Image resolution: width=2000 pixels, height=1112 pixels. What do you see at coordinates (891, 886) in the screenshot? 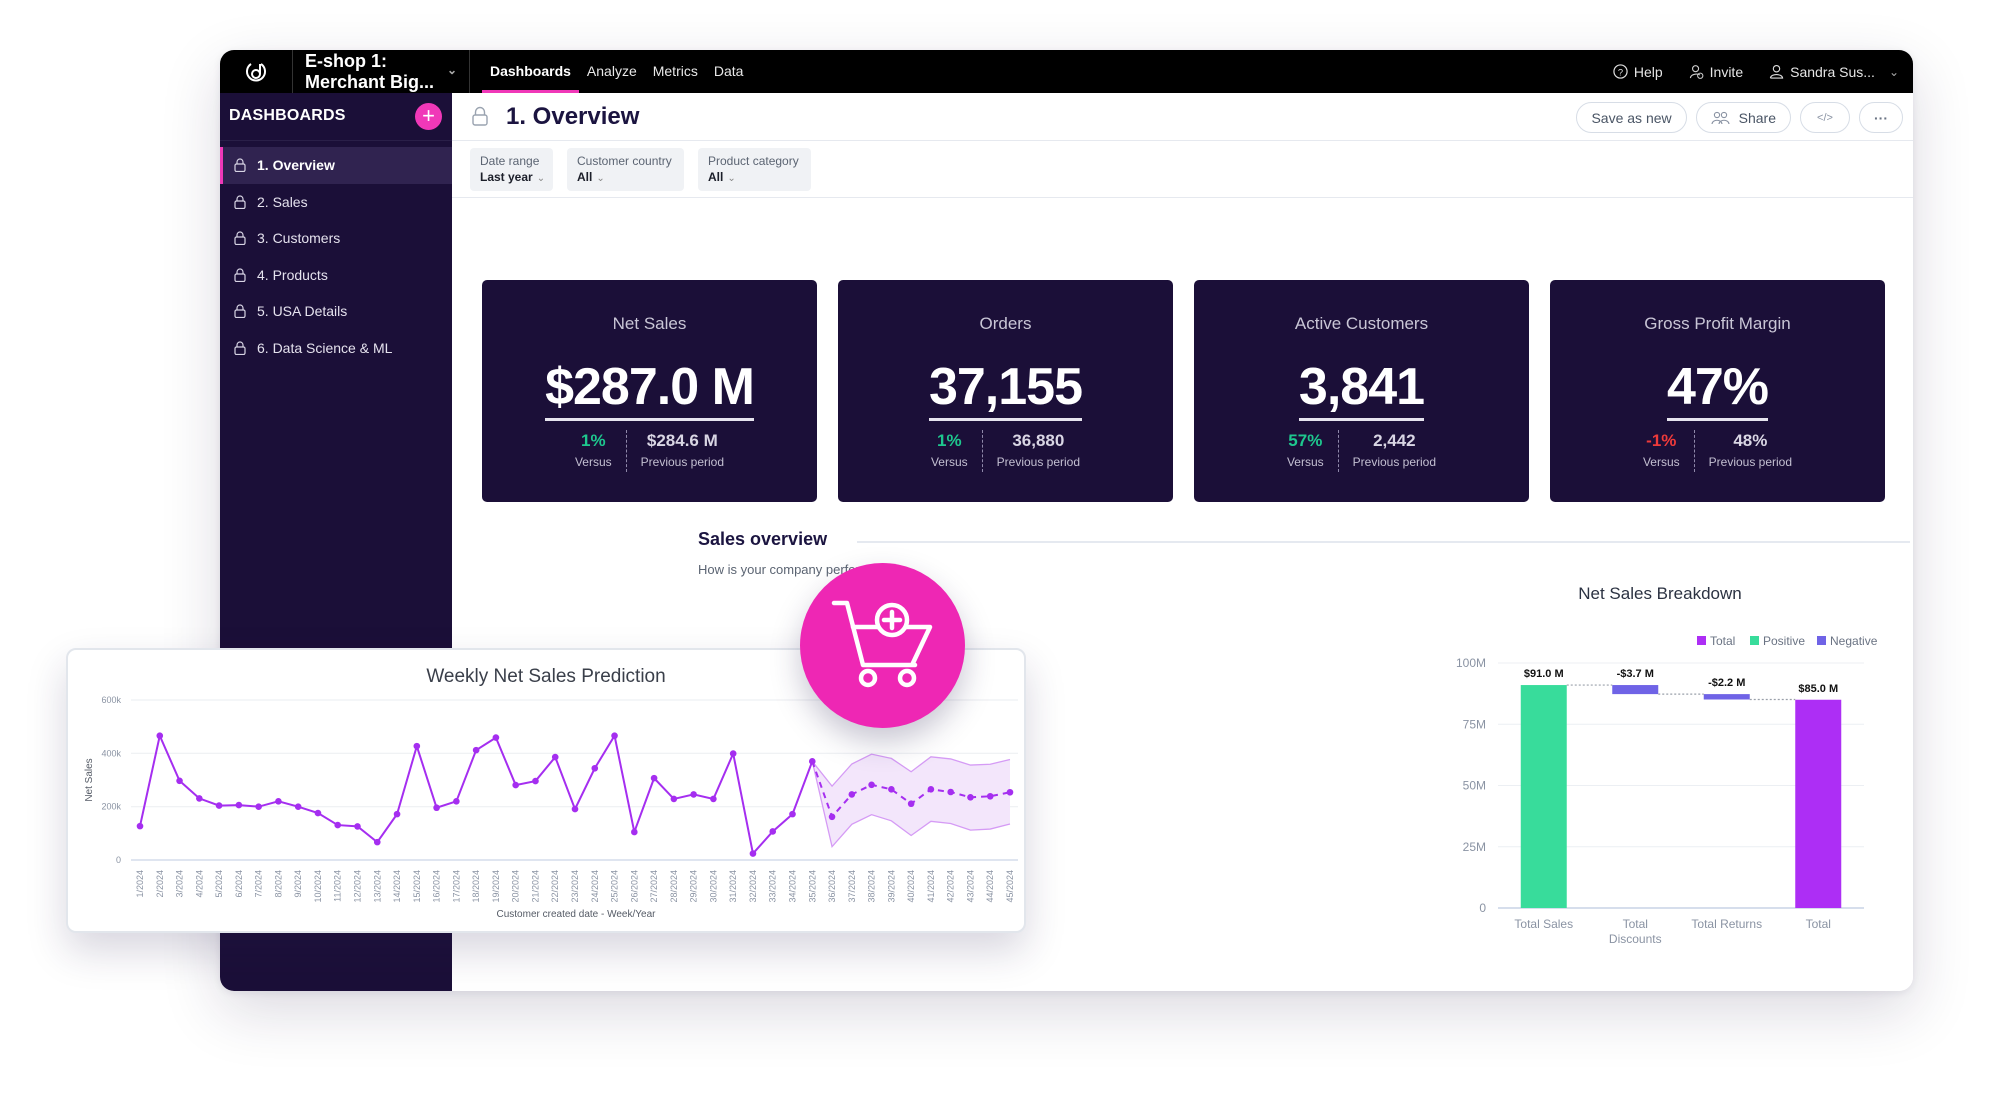
I see `x-tick-label: 39/2024` at bounding box center [891, 886].